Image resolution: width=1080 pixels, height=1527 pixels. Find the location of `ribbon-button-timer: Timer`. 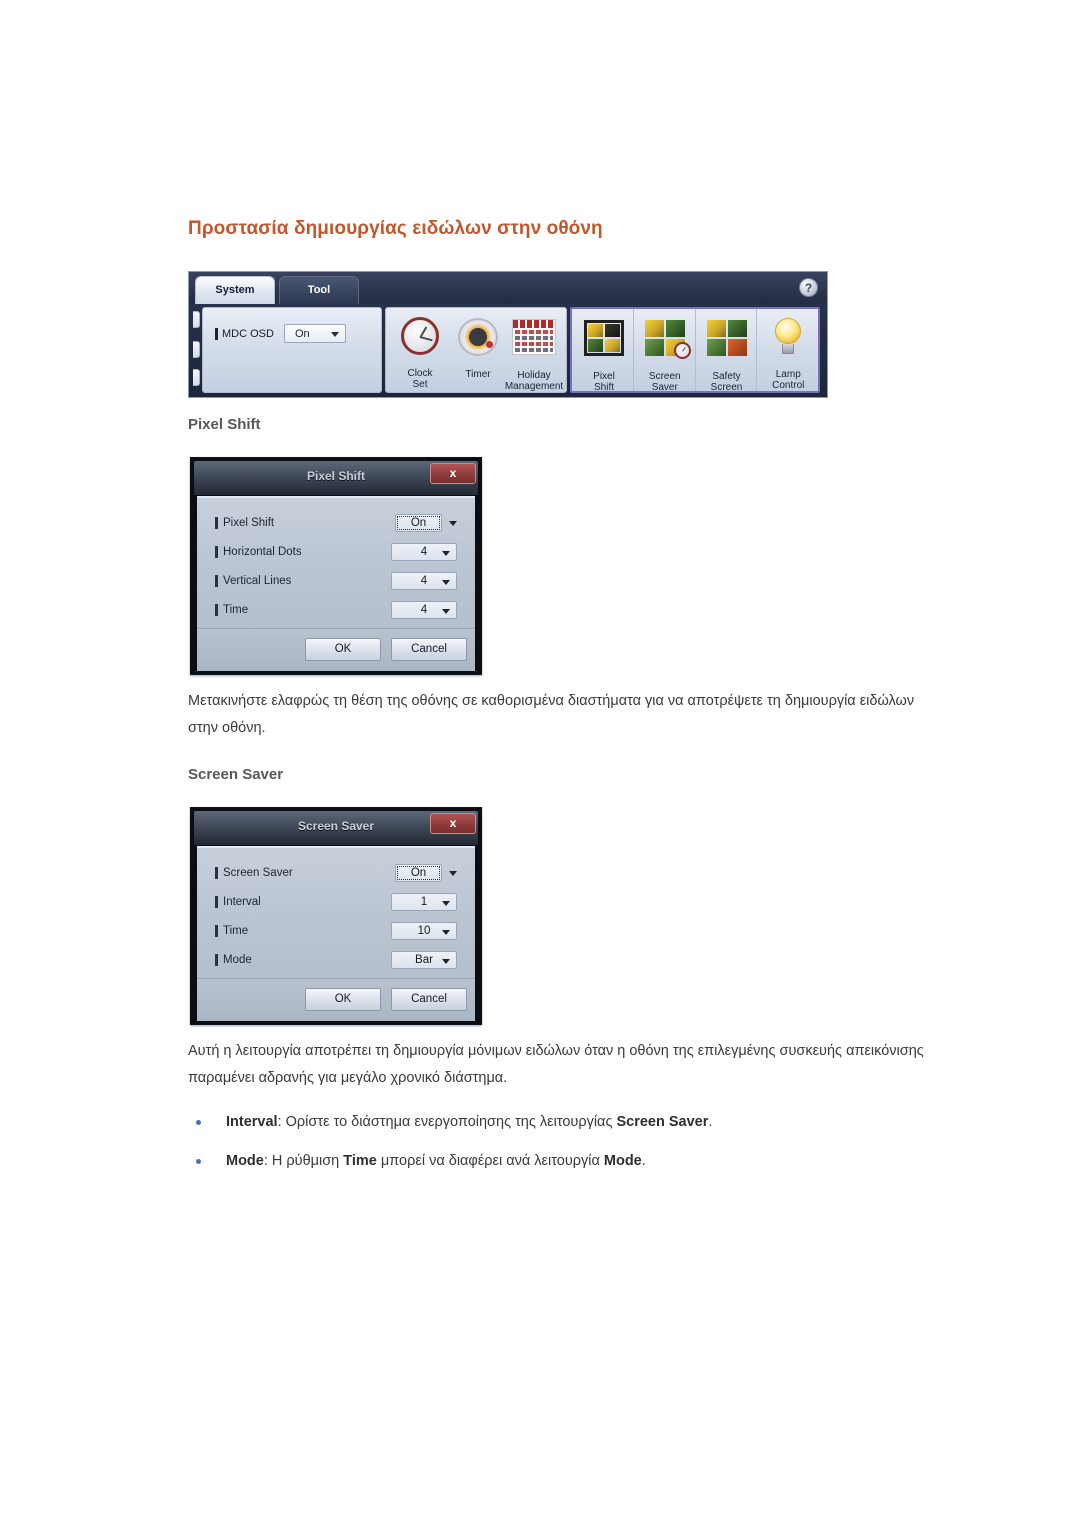

ribbon-button-timer: Timer is located at coordinates (478, 346).